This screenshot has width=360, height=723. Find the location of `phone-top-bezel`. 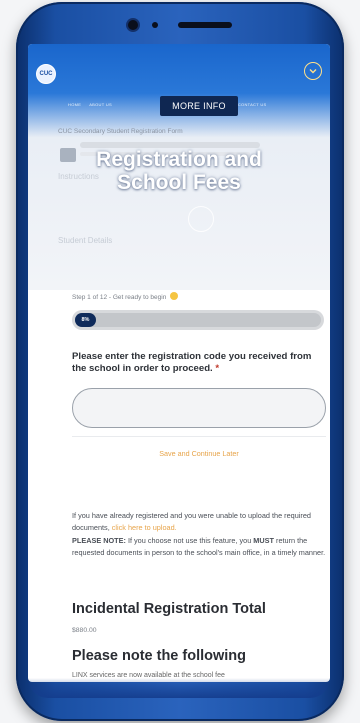

phone-top-bezel is located at coordinates (180, 25).